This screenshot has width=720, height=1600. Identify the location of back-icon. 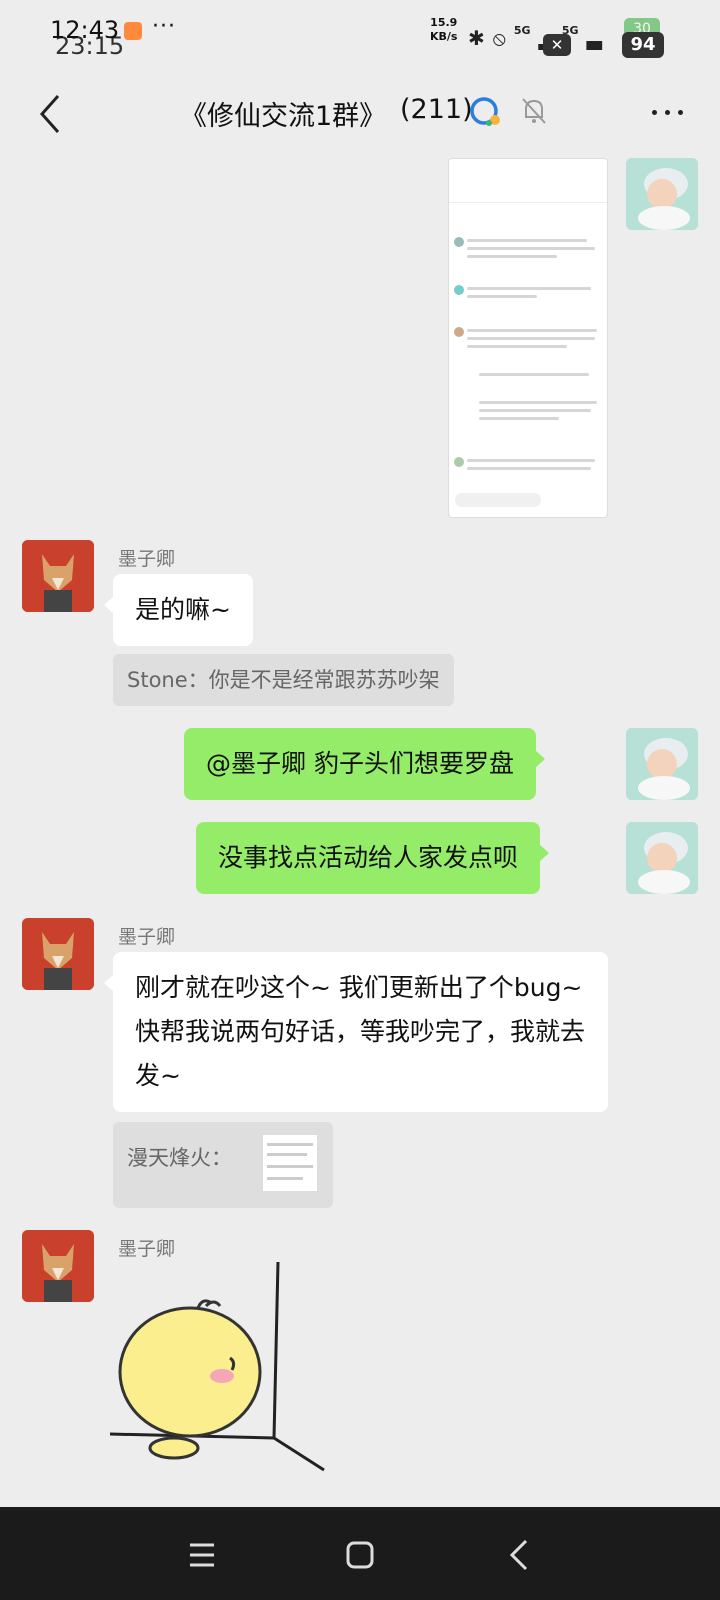
(52, 114).